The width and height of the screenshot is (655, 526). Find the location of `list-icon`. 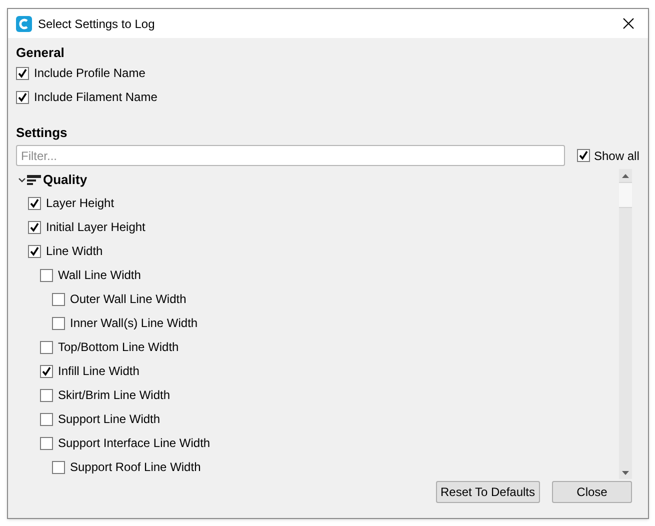

list-icon is located at coordinates (34, 180).